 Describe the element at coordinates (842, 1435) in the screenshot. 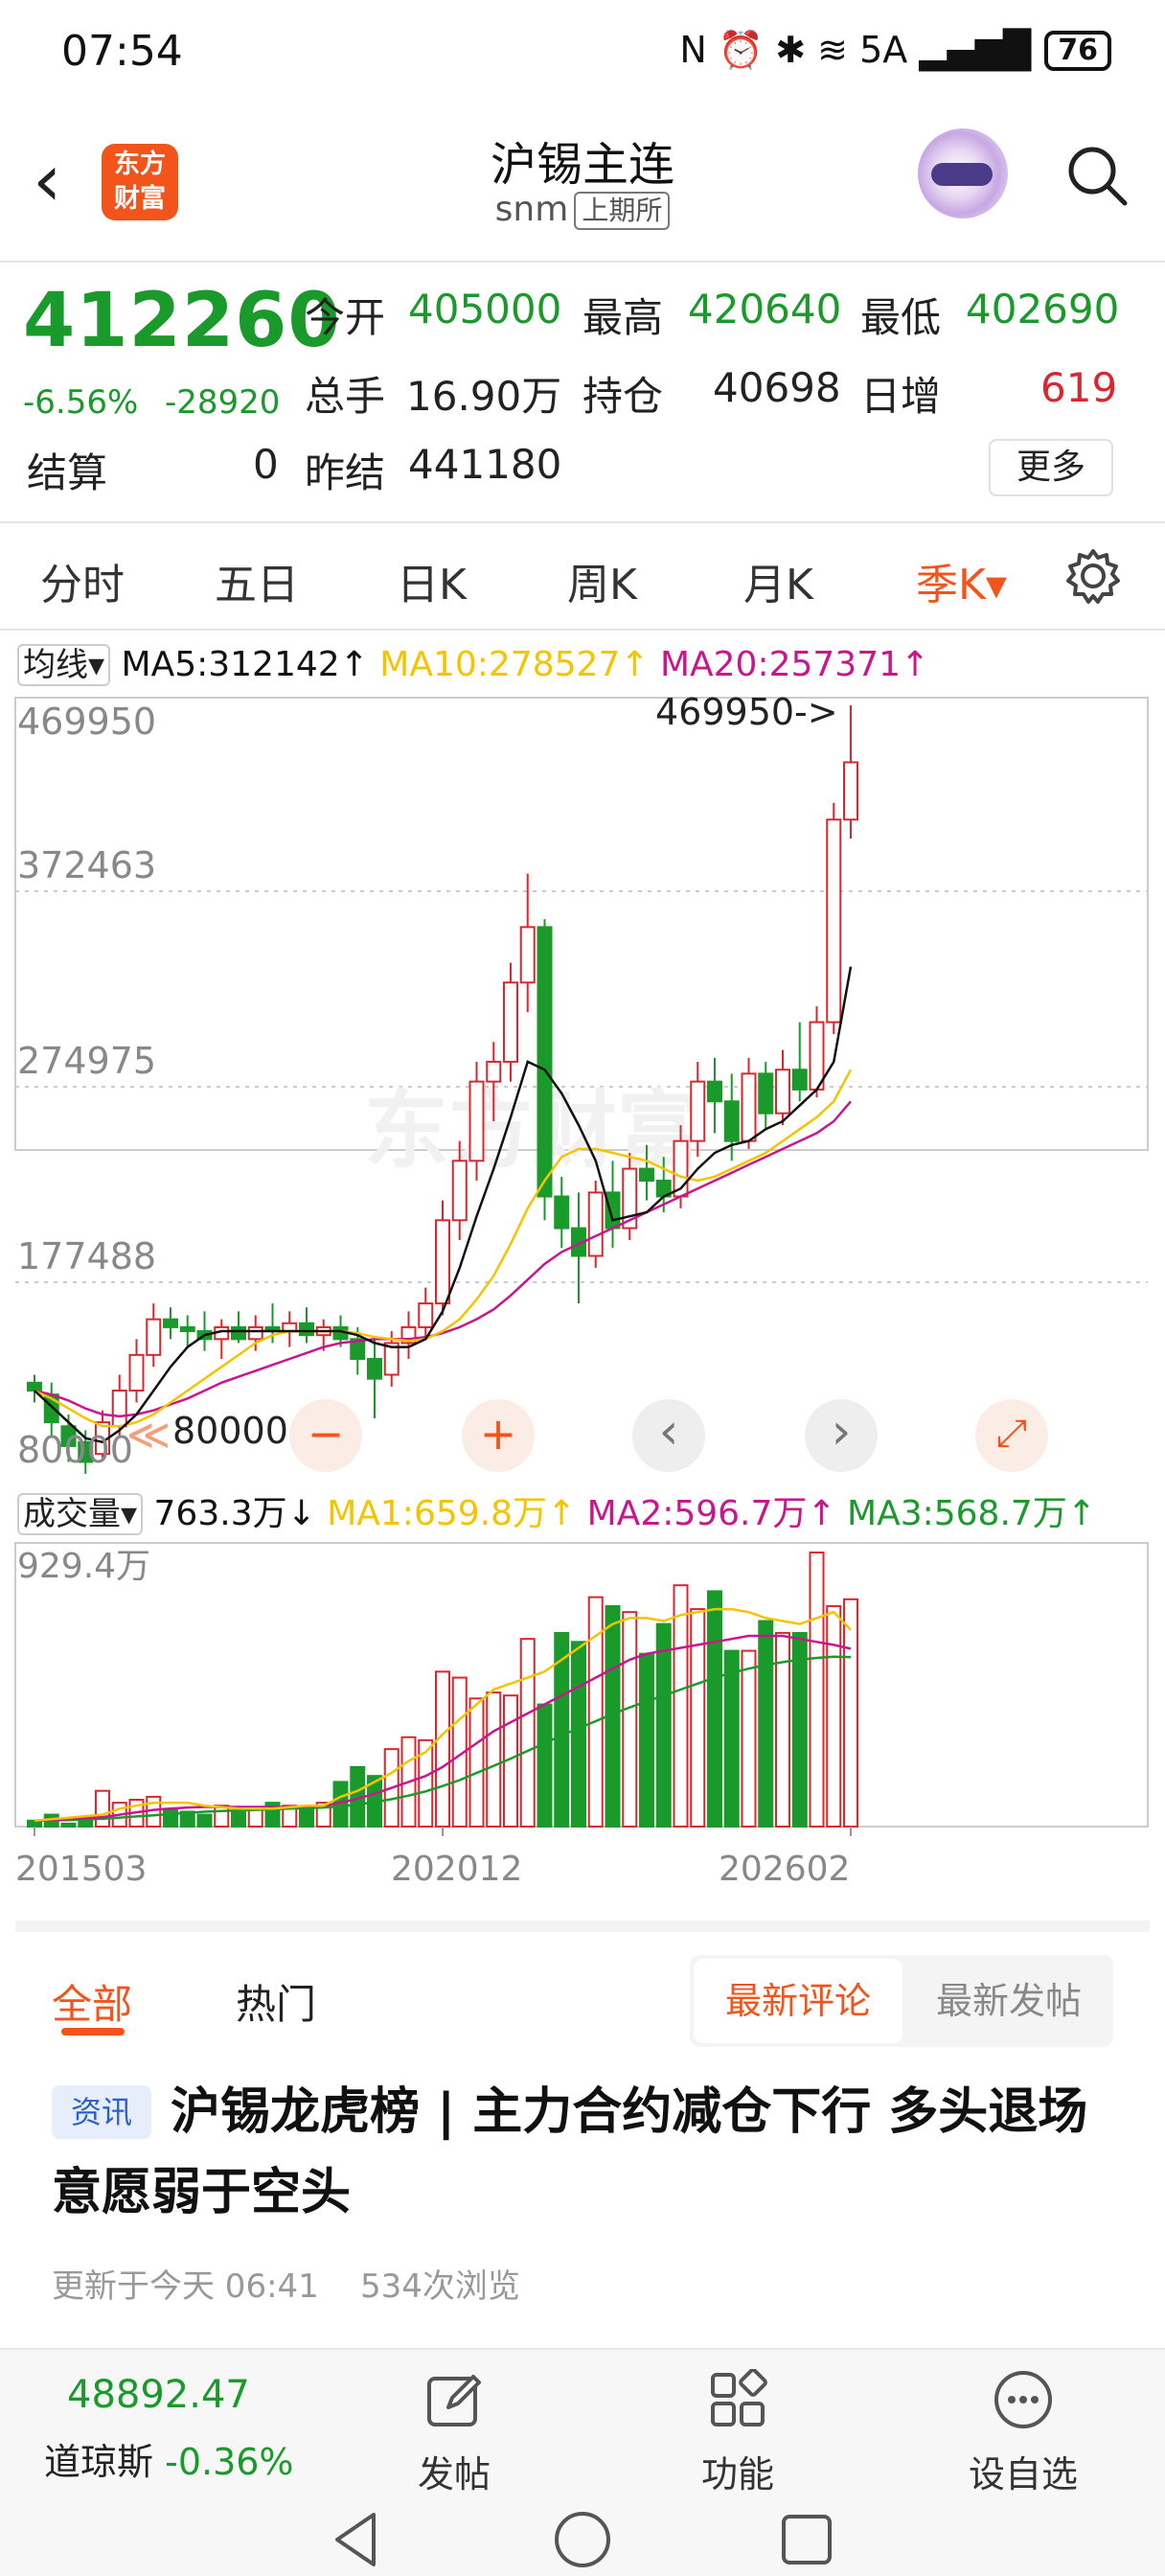

I see `scroll-right-button: ›` at that location.